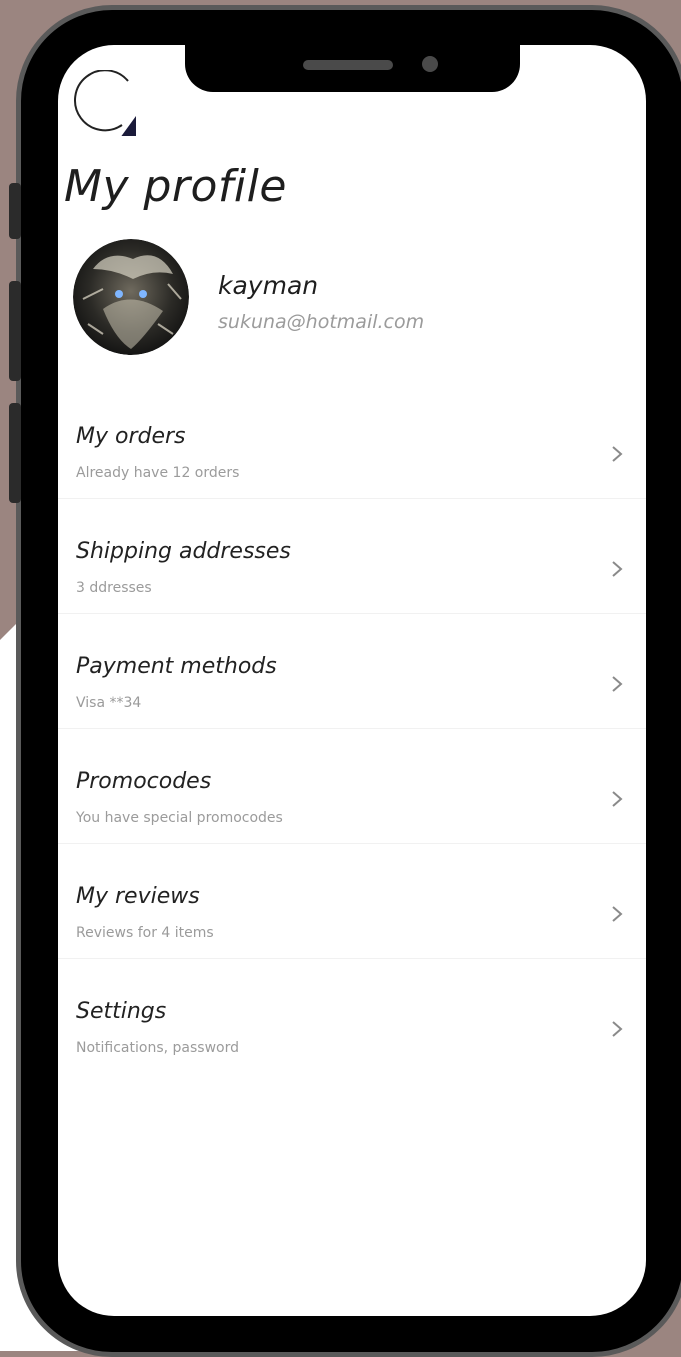 The width and height of the screenshot is (681, 1357). Describe the element at coordinates (352, 901) in the screenshot. I see `menu-item-my-reviews: My reviews Reviews for 4 items` at that location.